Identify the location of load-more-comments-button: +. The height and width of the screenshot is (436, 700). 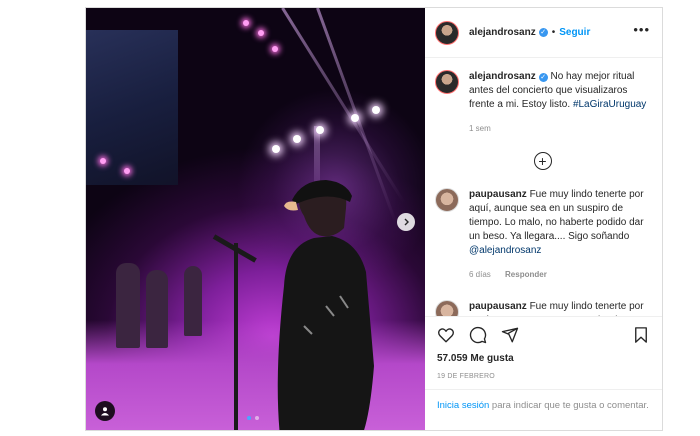
(542, 161).